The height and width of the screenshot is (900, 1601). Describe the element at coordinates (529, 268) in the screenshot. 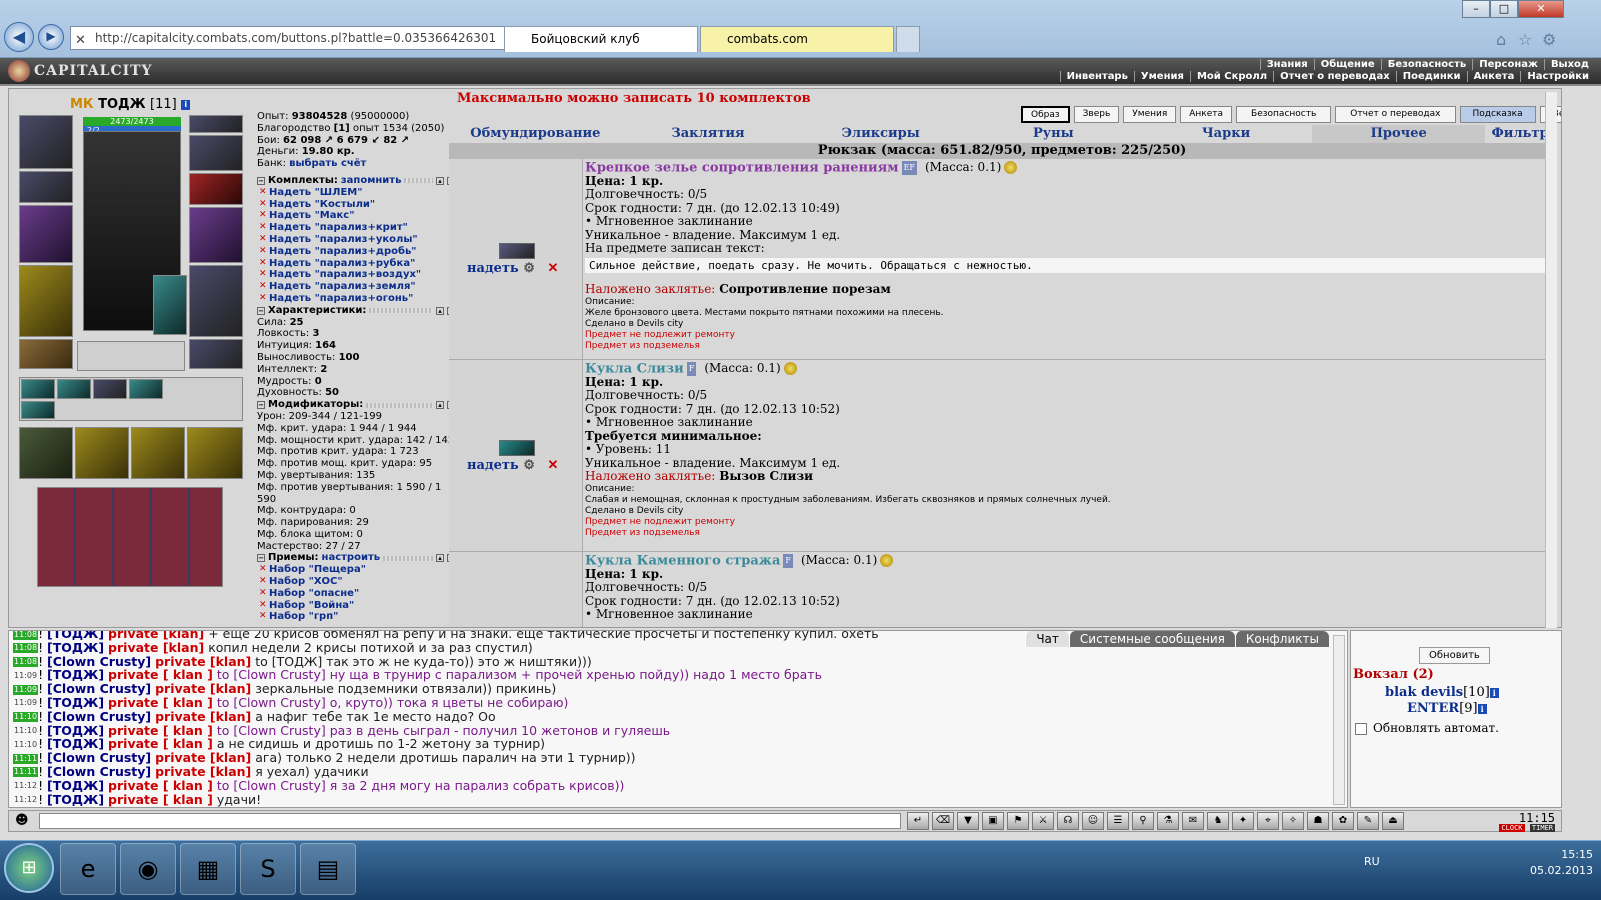

I see `put-in-kit-icon: ⚙` at that location.